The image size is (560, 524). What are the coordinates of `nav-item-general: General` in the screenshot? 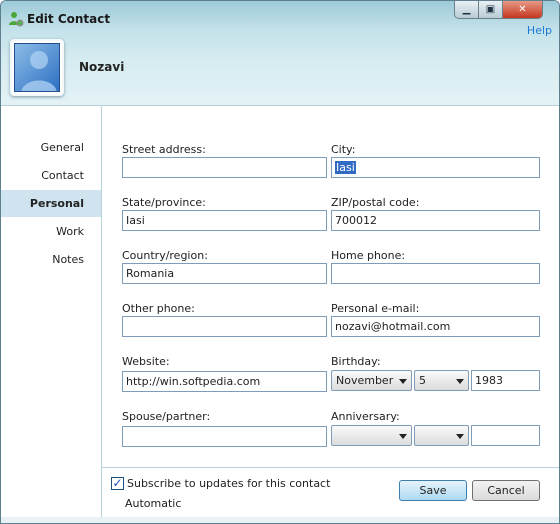 It's located at (51, 147).